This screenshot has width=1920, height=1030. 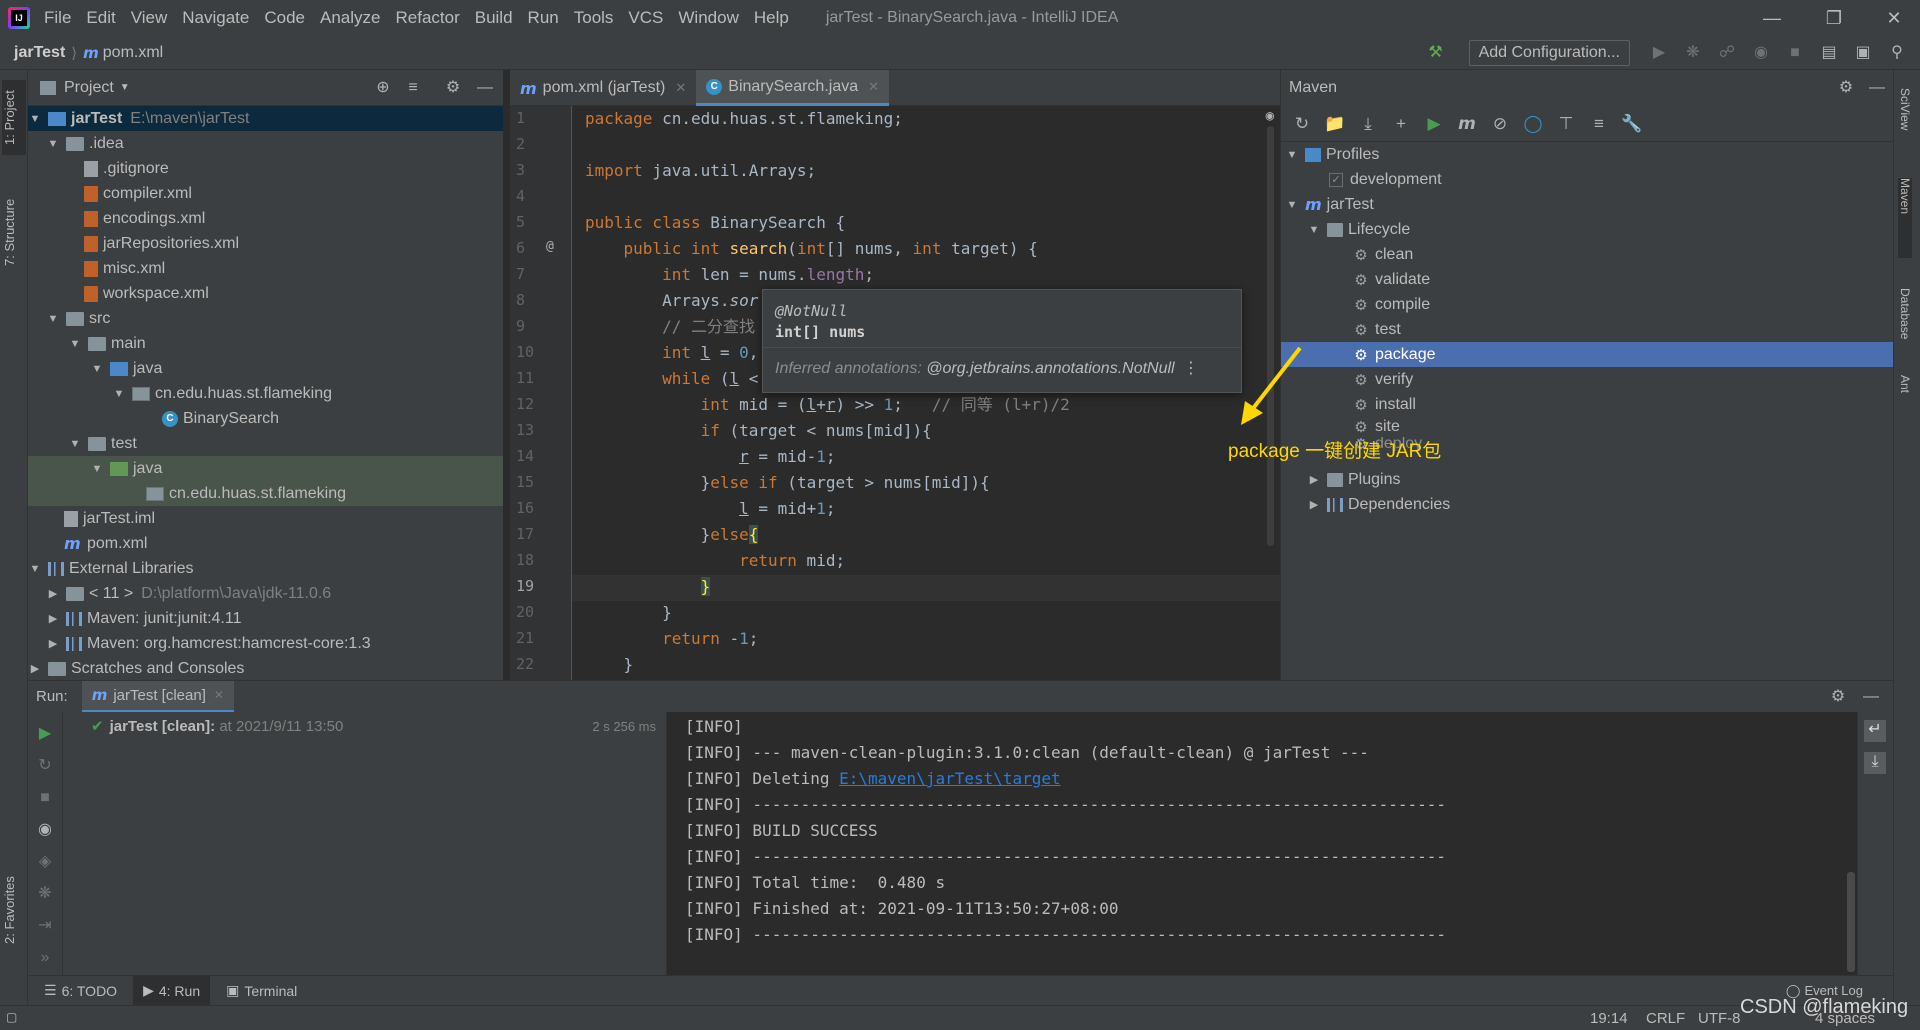 I want to click on editor-scrollbar, so click(x=1270, y=336).